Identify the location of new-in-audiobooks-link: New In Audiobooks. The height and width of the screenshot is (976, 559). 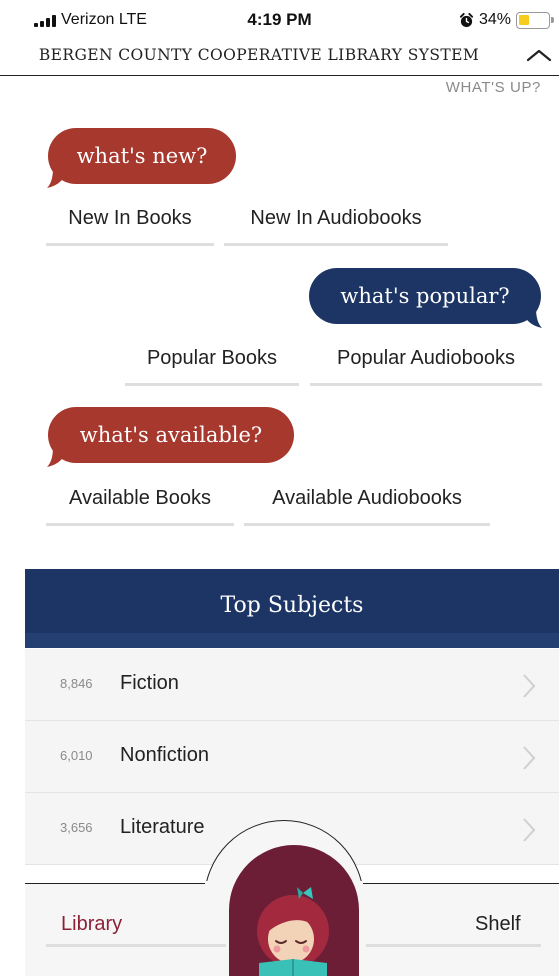
(336, 226).